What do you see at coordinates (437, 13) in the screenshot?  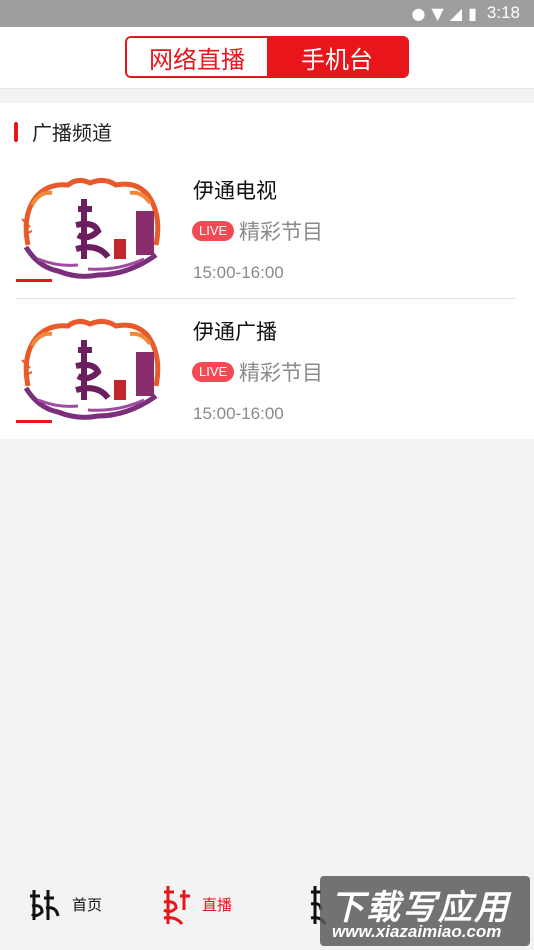 I see `wifi-icon: ▼` at bounding box center [437, 13].